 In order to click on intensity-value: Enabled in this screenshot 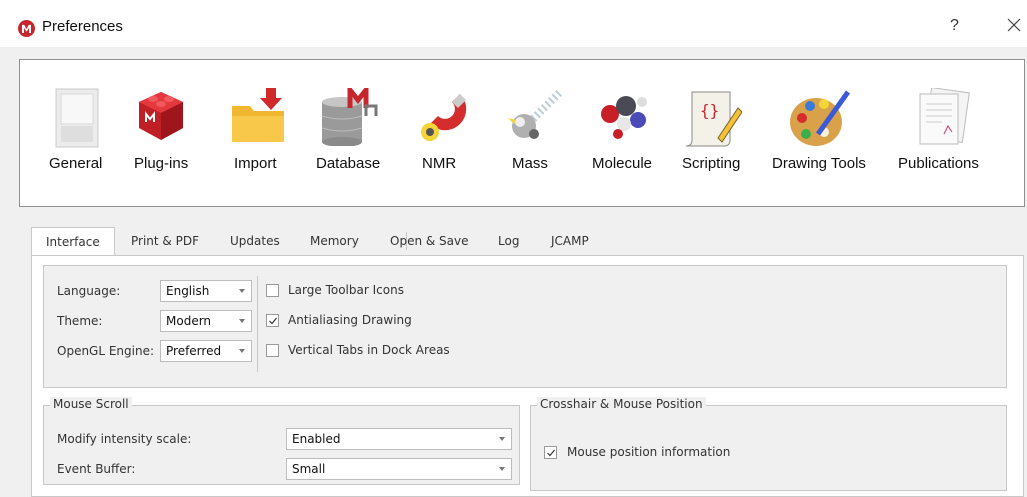, I will do `click(316, 439)`.